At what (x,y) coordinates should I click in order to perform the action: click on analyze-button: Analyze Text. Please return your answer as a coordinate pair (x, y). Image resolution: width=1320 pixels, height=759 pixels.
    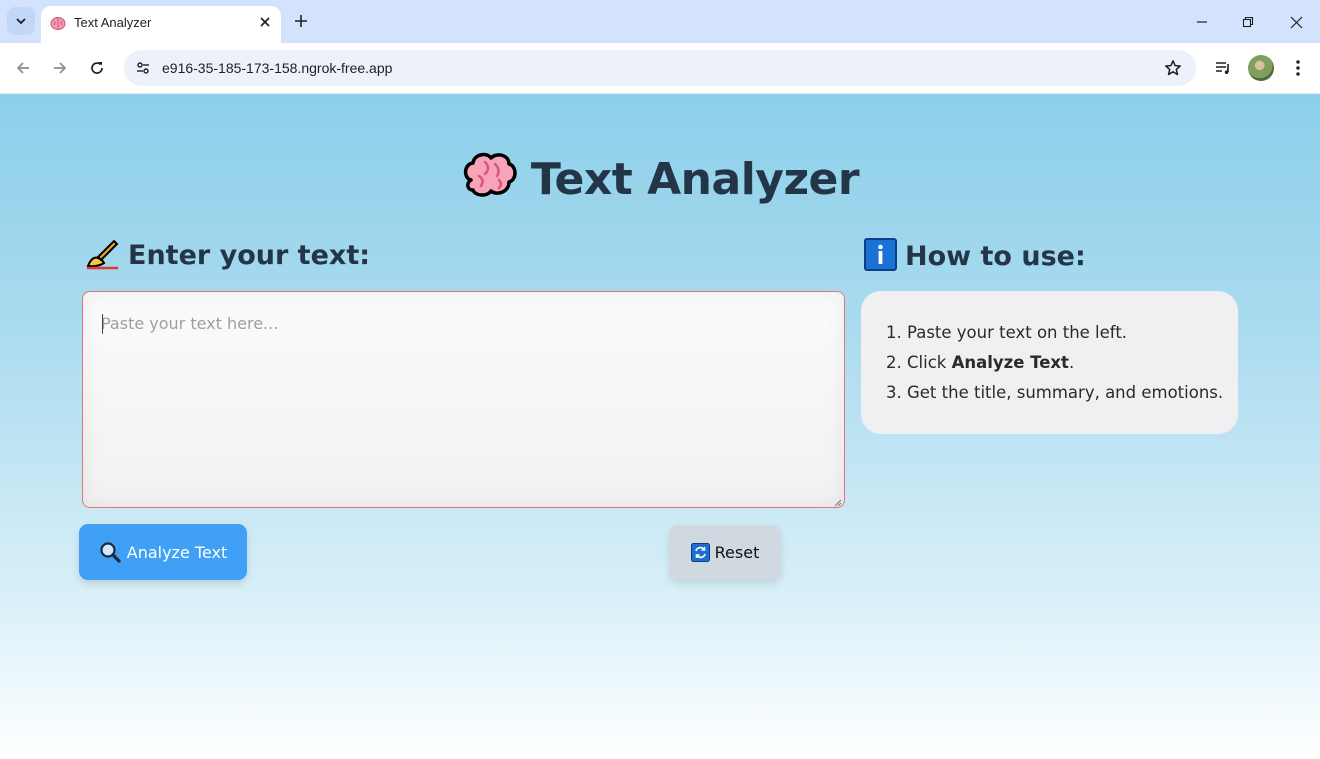
    Looking at the image, I should click on (163, 552).